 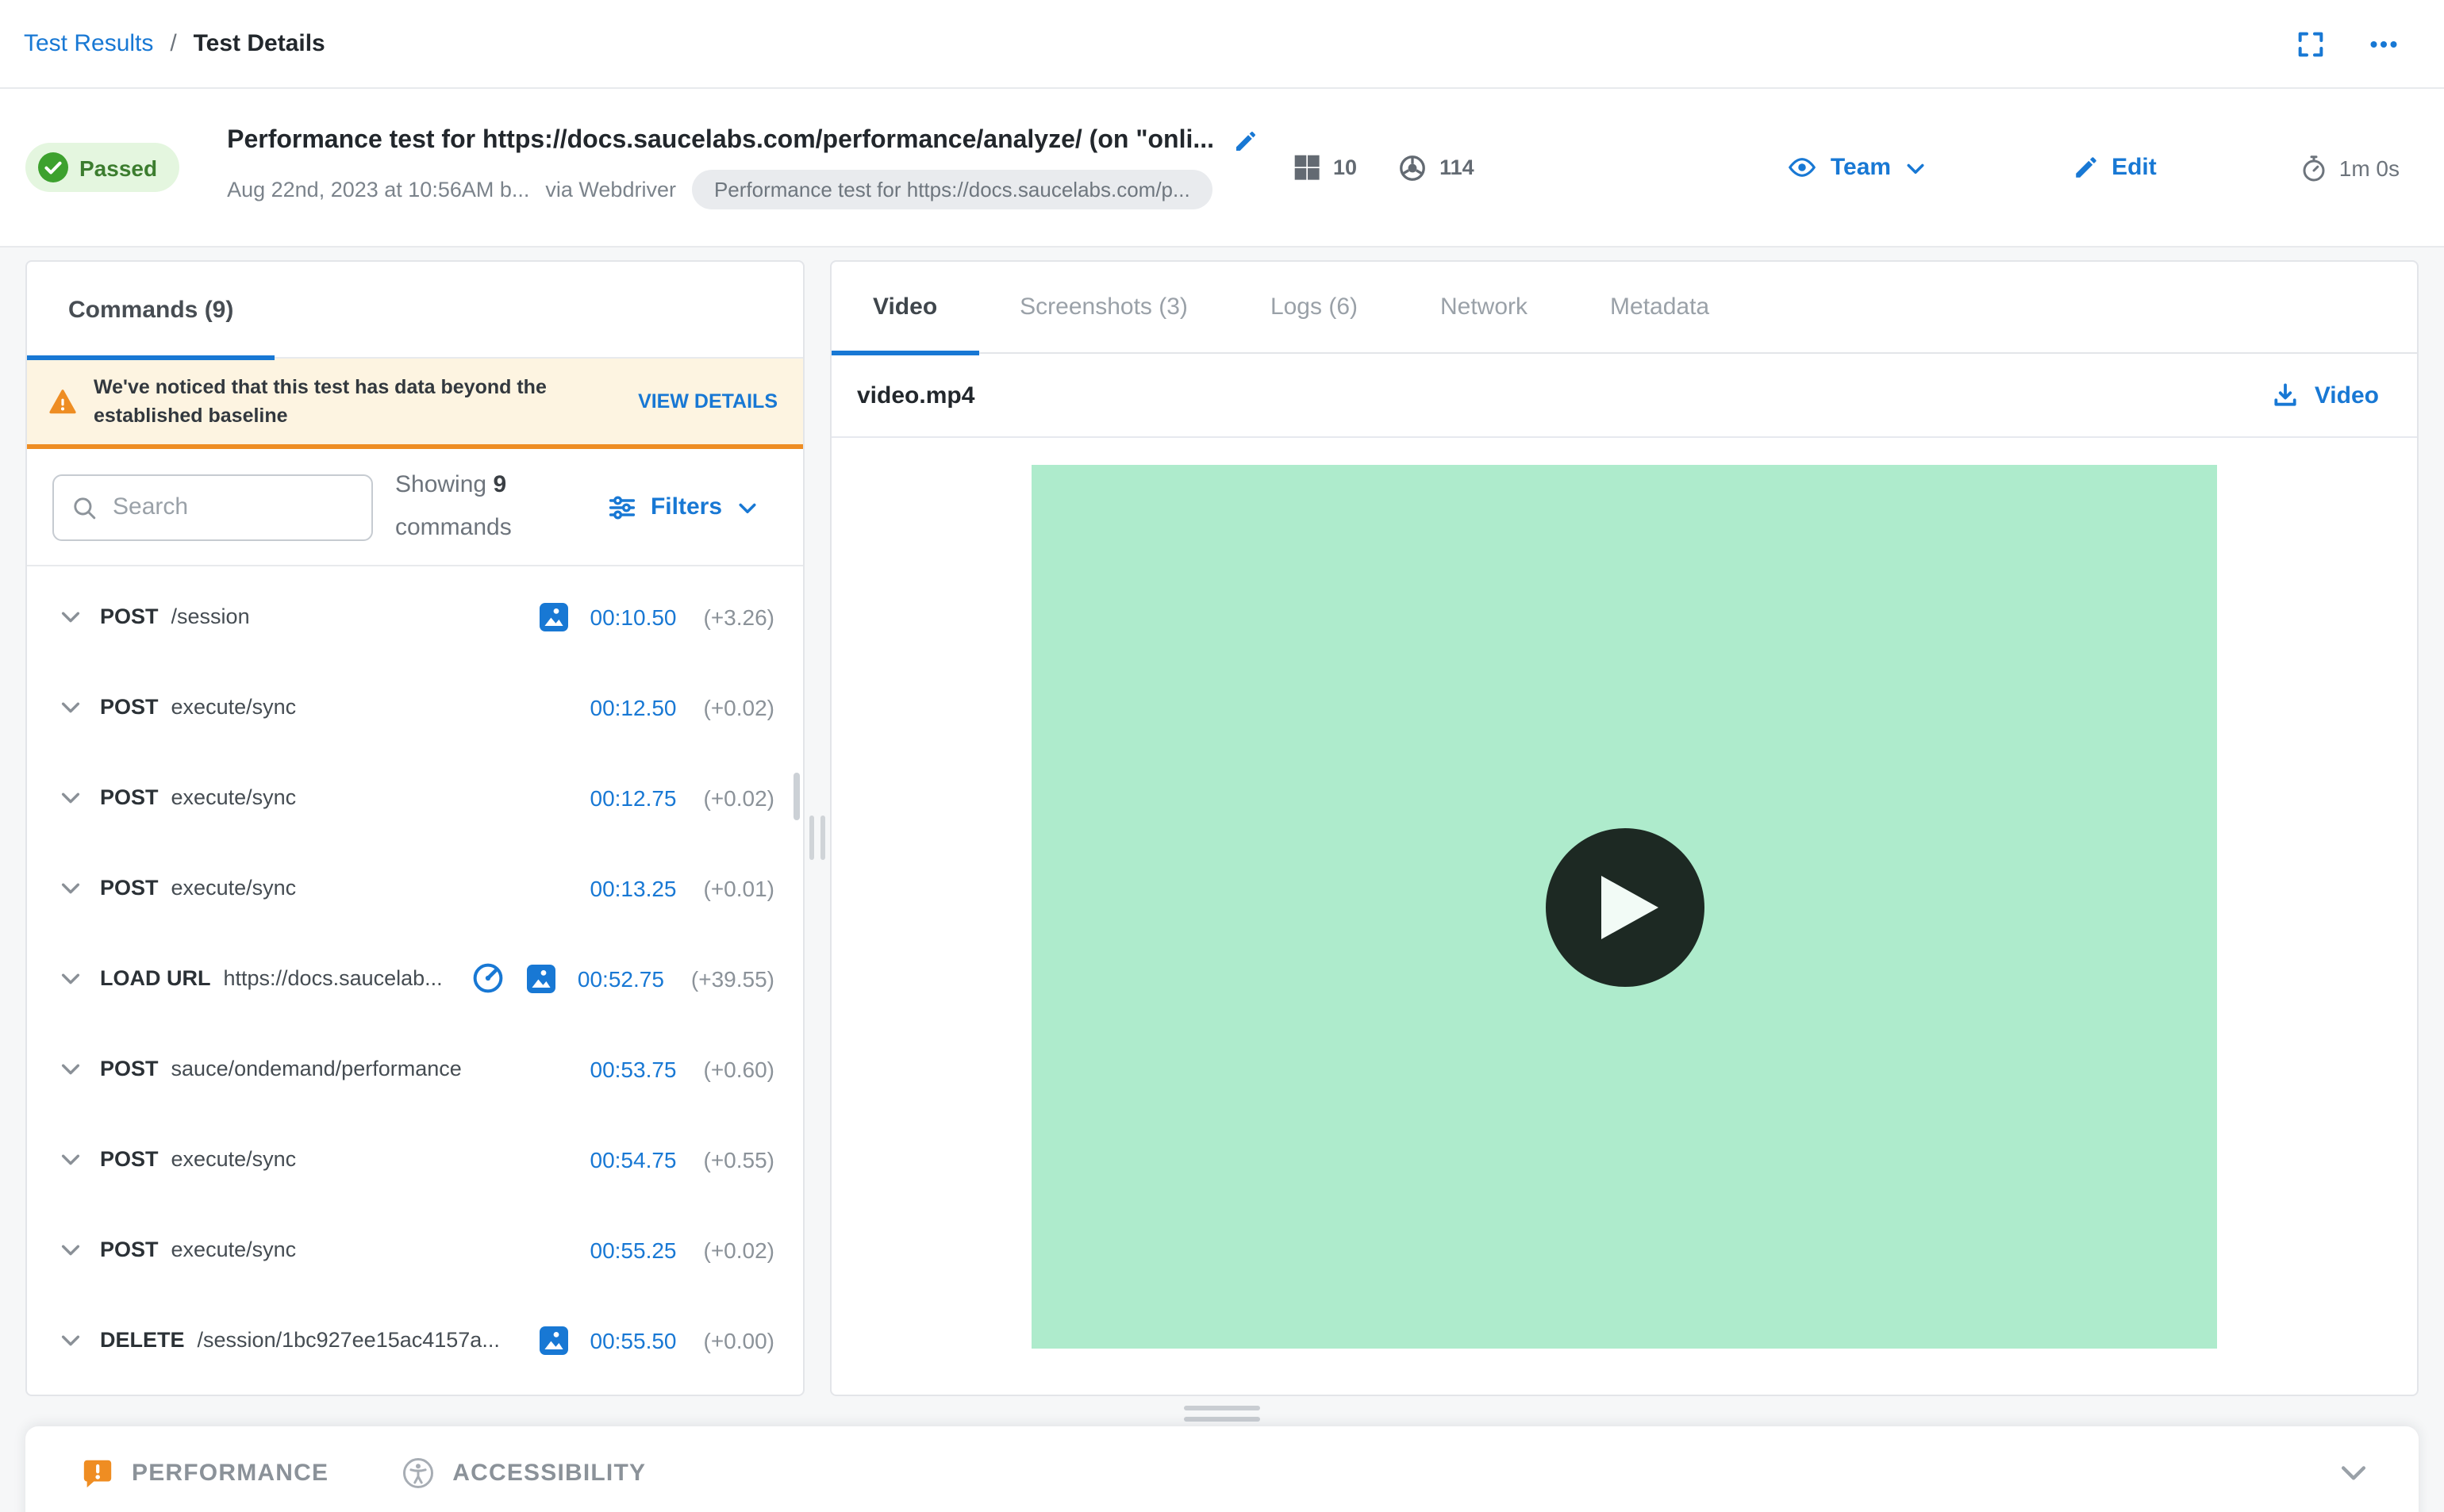 What do you see at coordinates (633, 1069) in the screenshot?
I see `command-timestamp: 00:53.75` at bounding box center [633, 1069].